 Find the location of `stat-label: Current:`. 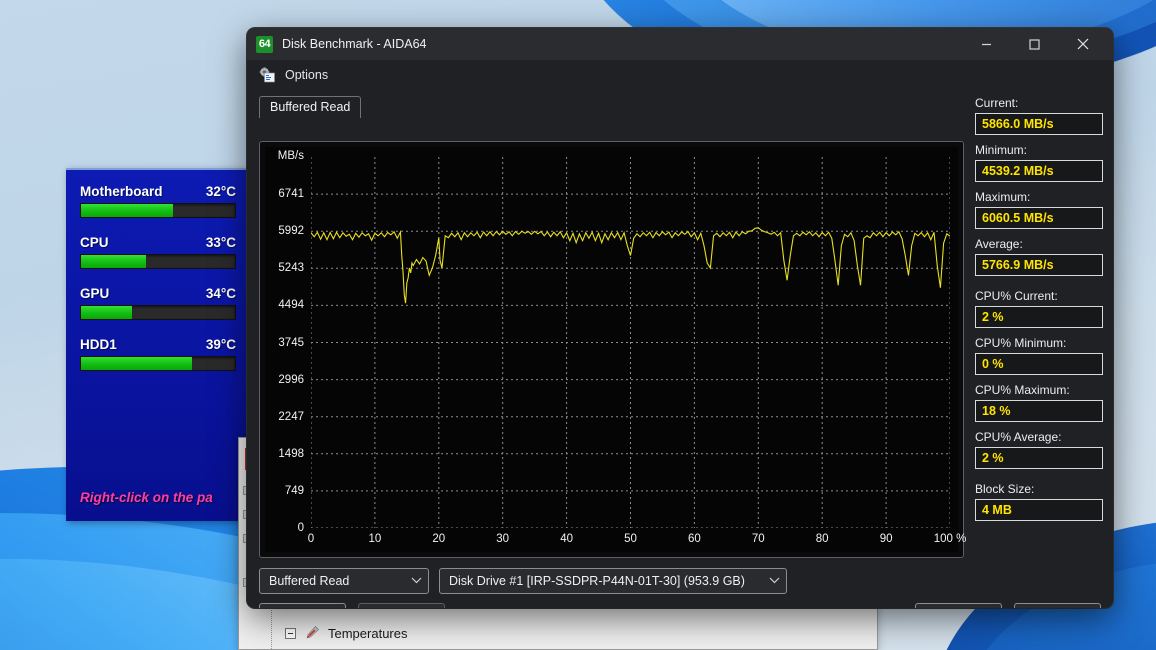

stat-label: Current: is located at coordinates (997, 103).